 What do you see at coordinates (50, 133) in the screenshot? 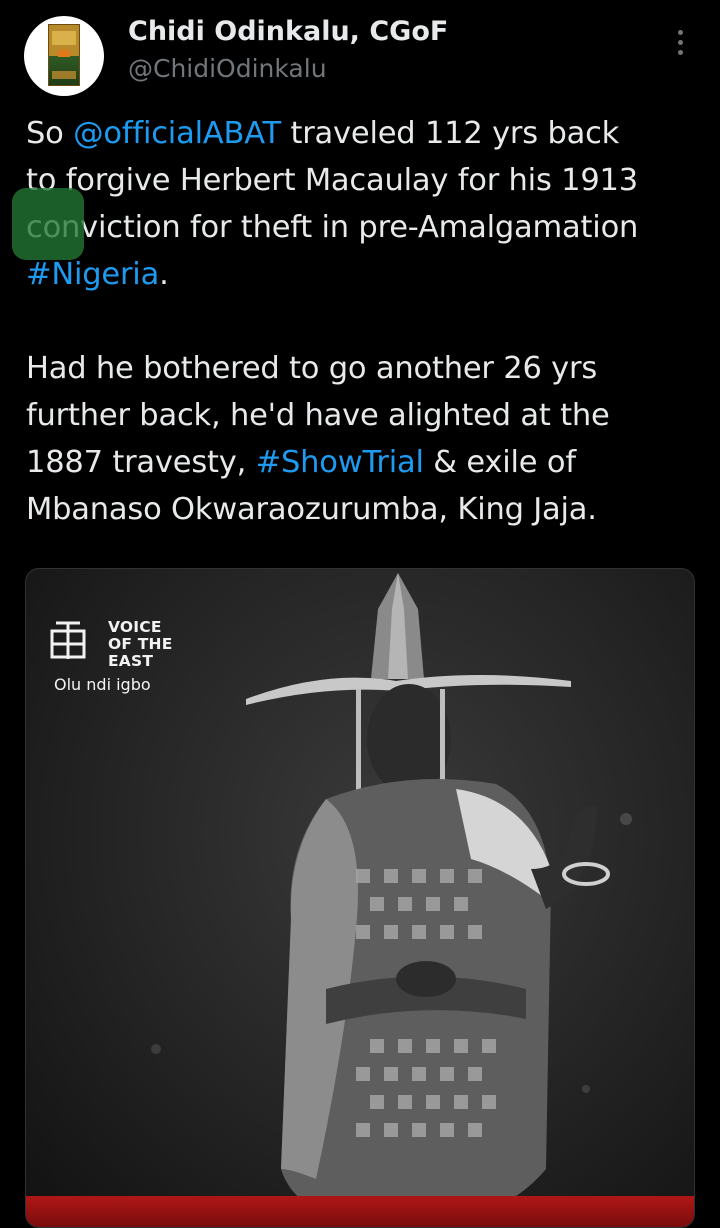
I see `tweet-text-segment: So` at bounding box center [50, 133].